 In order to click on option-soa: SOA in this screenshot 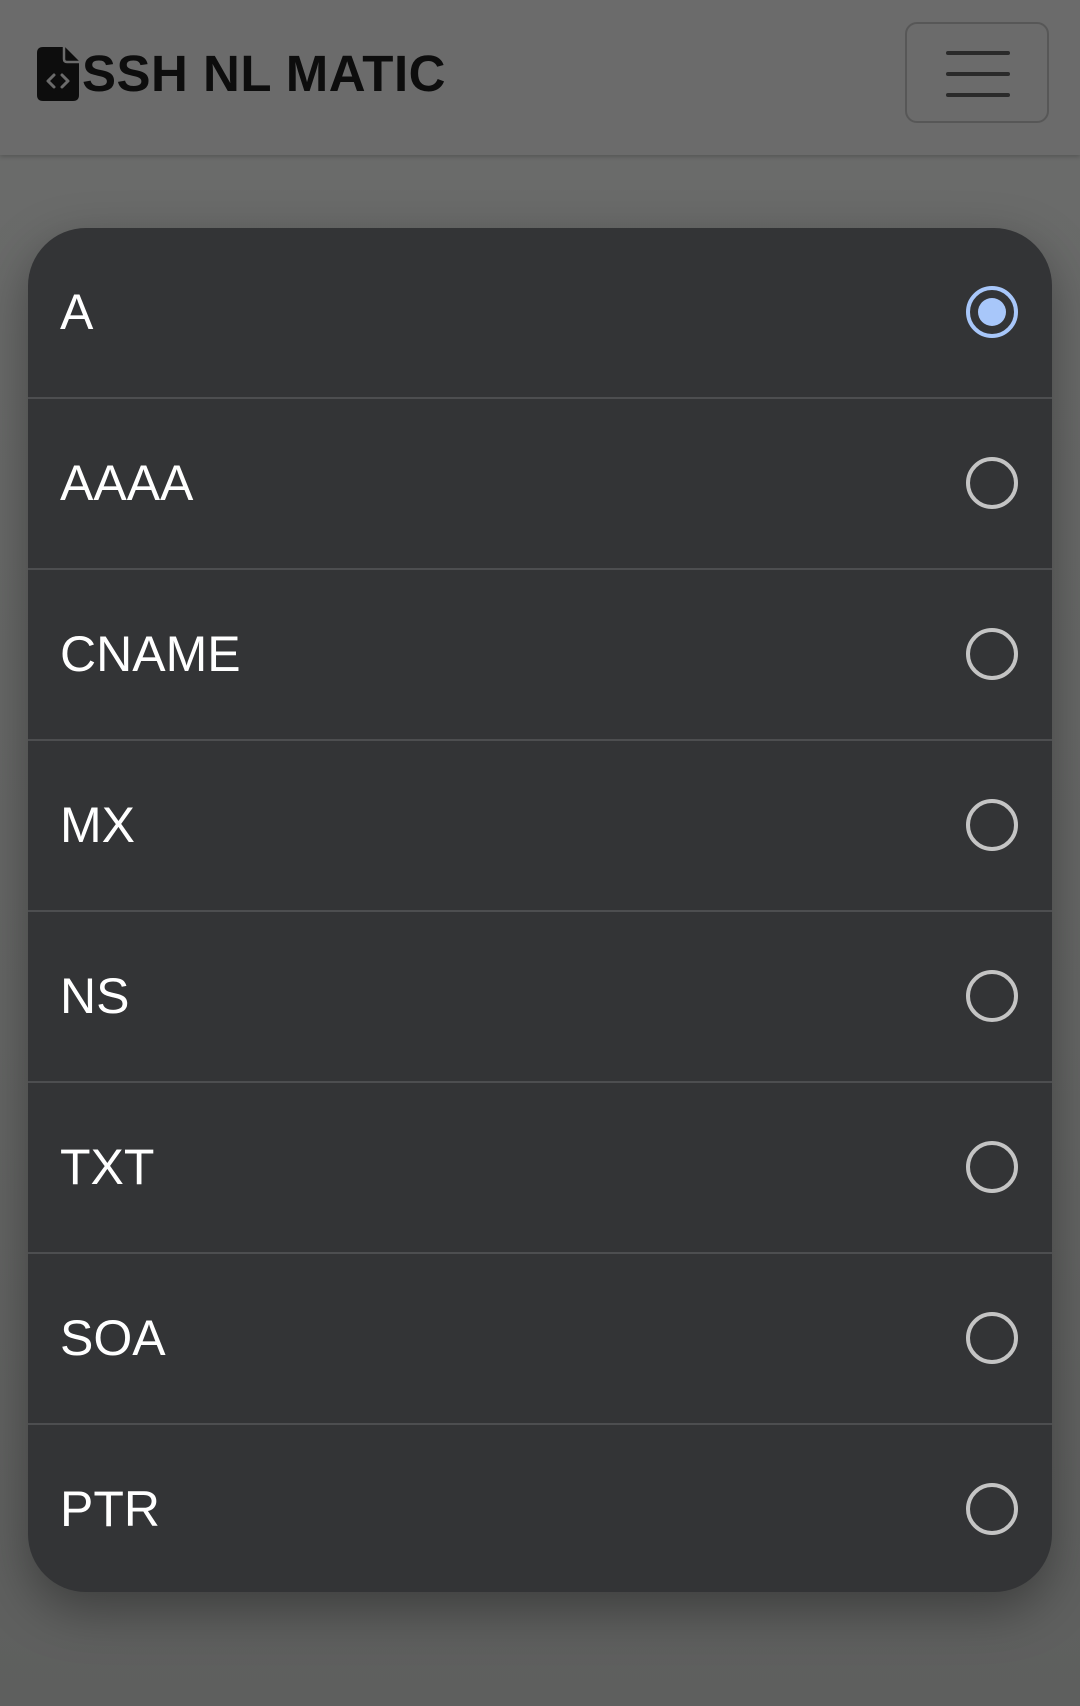, I will do `click(540, 1339)`.